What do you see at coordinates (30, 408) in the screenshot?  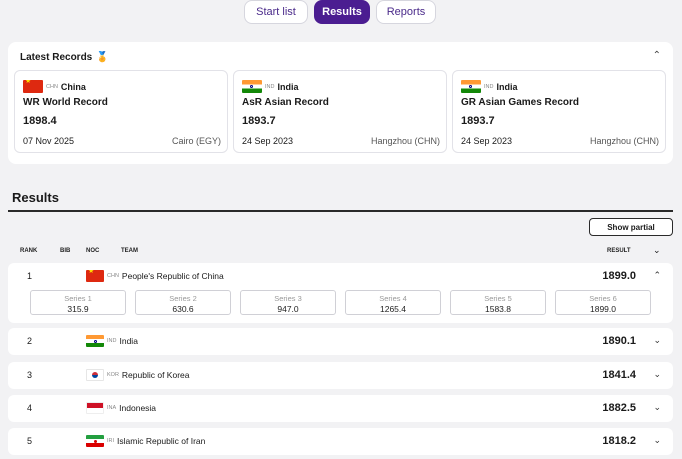 I see `row-rank: 4` at bounding box center [30, 408].